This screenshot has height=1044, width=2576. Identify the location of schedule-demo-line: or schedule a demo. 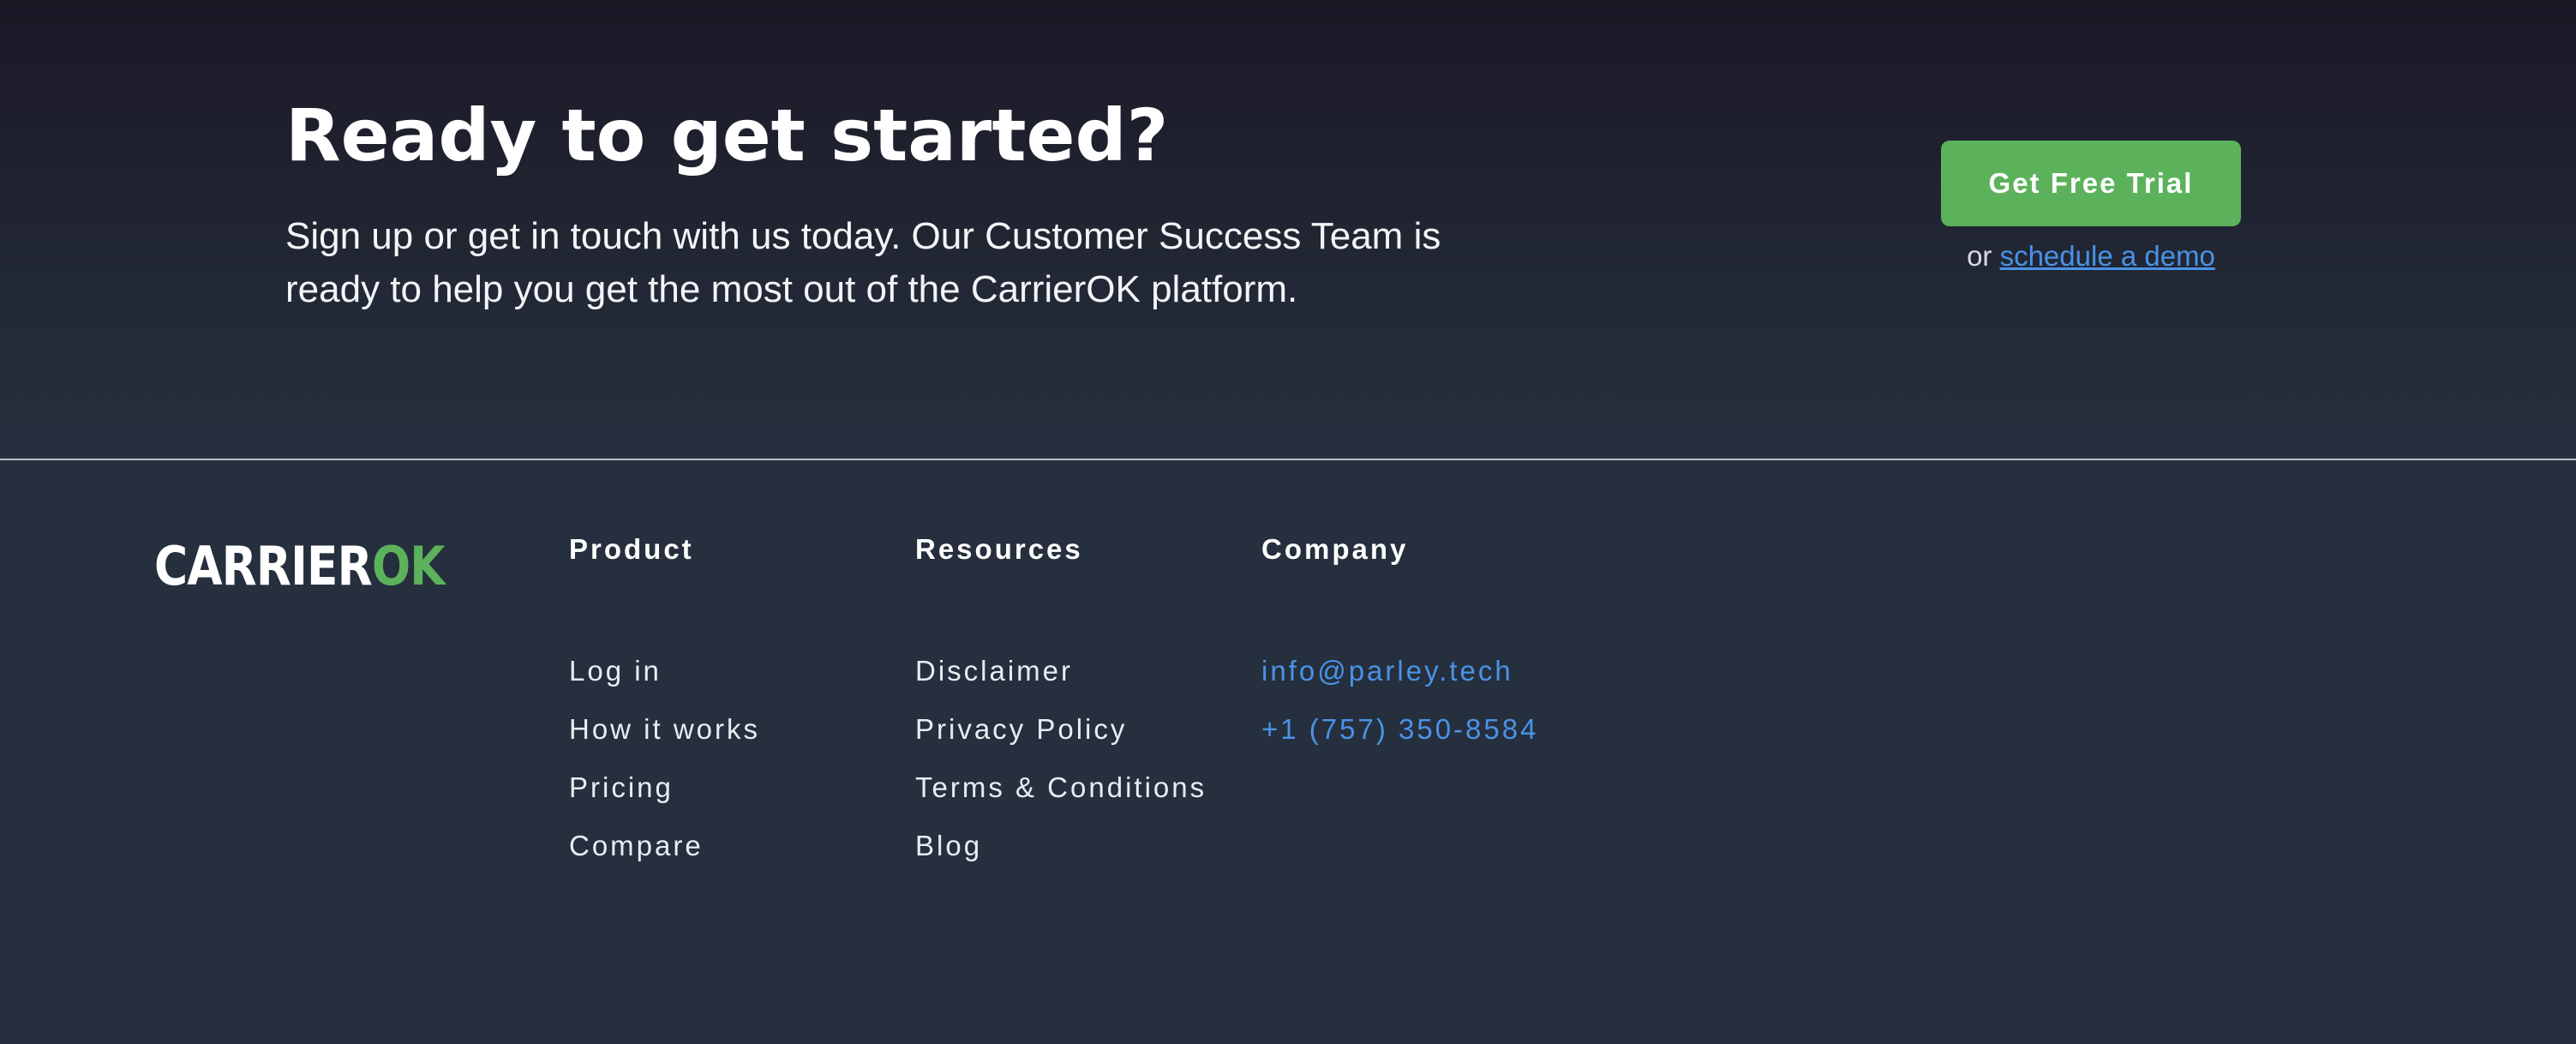
(2091, 256).